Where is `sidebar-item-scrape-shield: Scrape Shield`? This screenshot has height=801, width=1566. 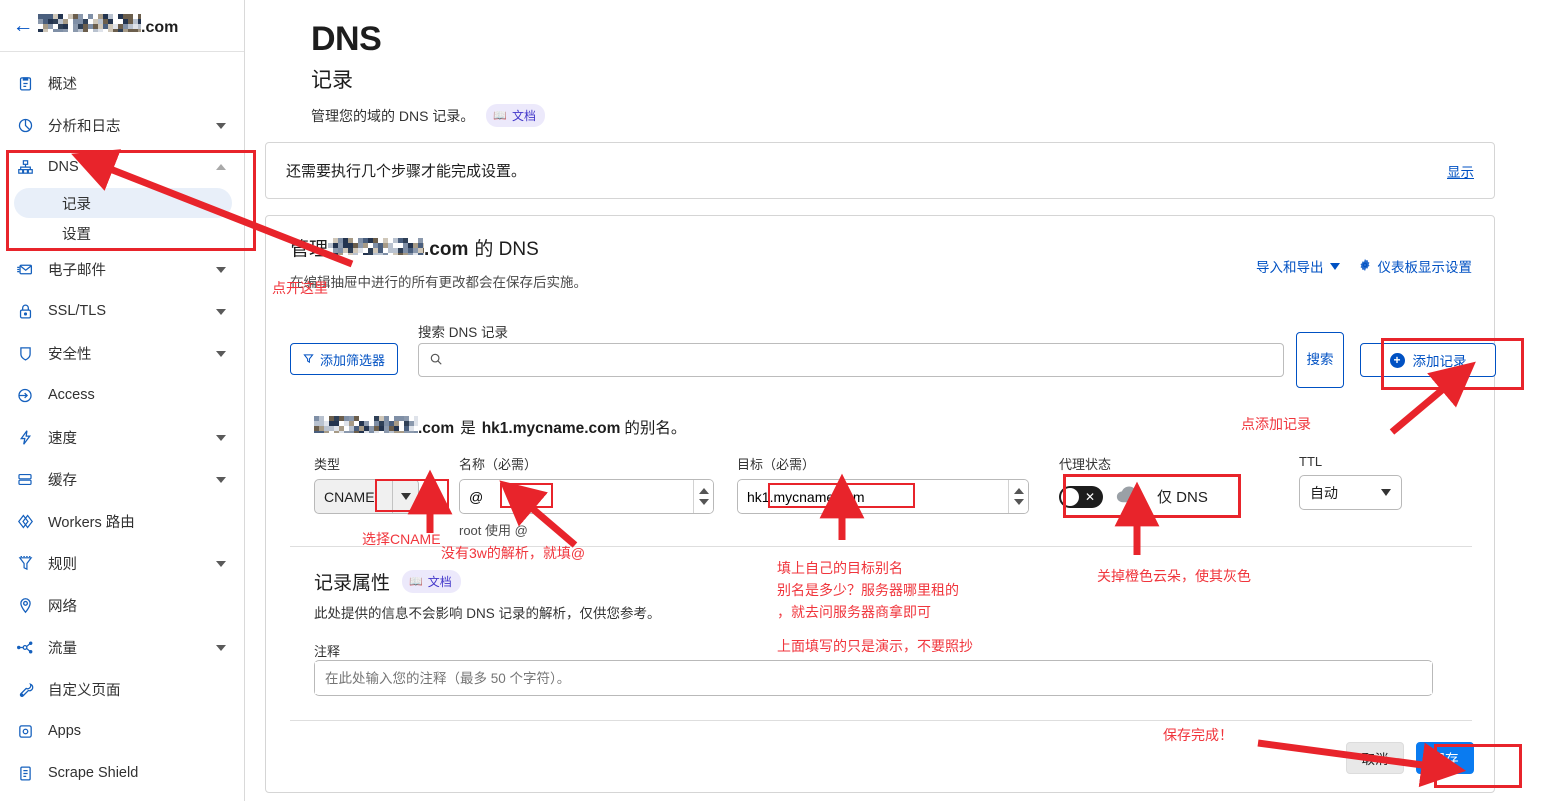 sidebar-item-scrape-shield: Scrape Shield is located at coordinates (122, 773).